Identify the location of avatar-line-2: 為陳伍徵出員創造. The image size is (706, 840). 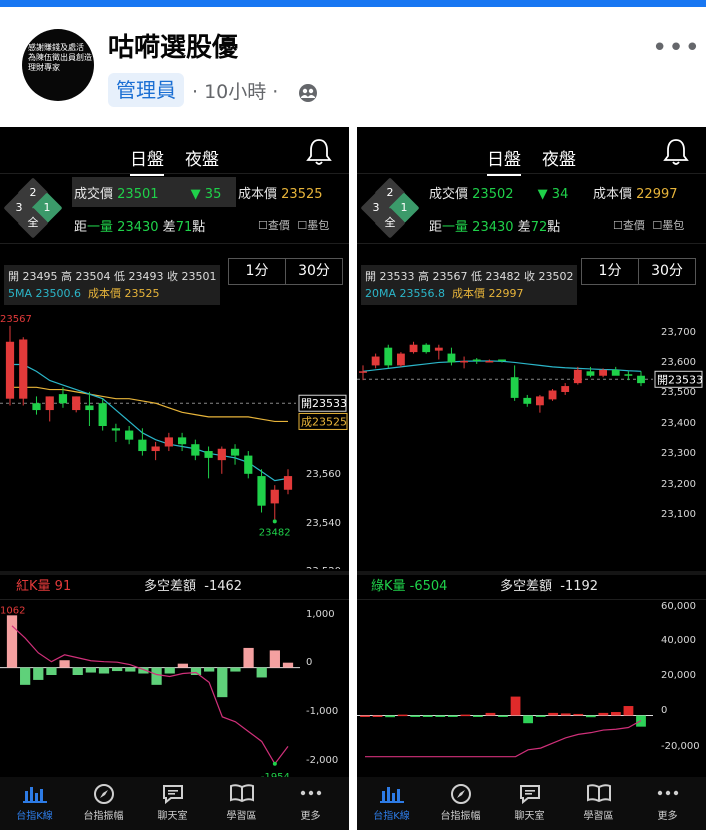
(60, 57).